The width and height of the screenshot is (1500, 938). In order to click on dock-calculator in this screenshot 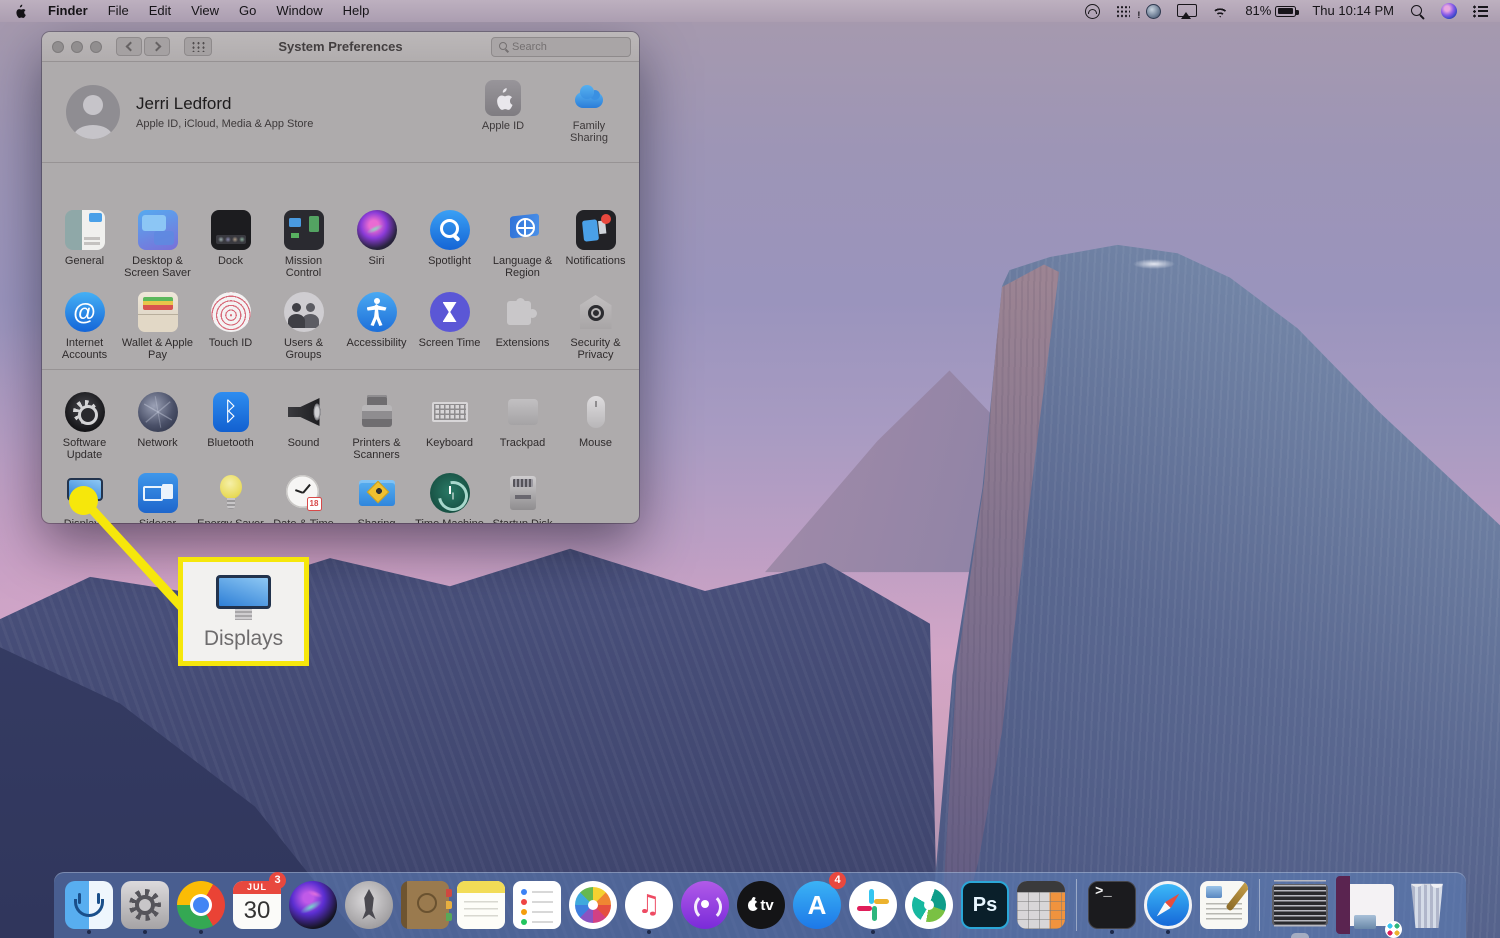, I will do `click(1041, 905)`.